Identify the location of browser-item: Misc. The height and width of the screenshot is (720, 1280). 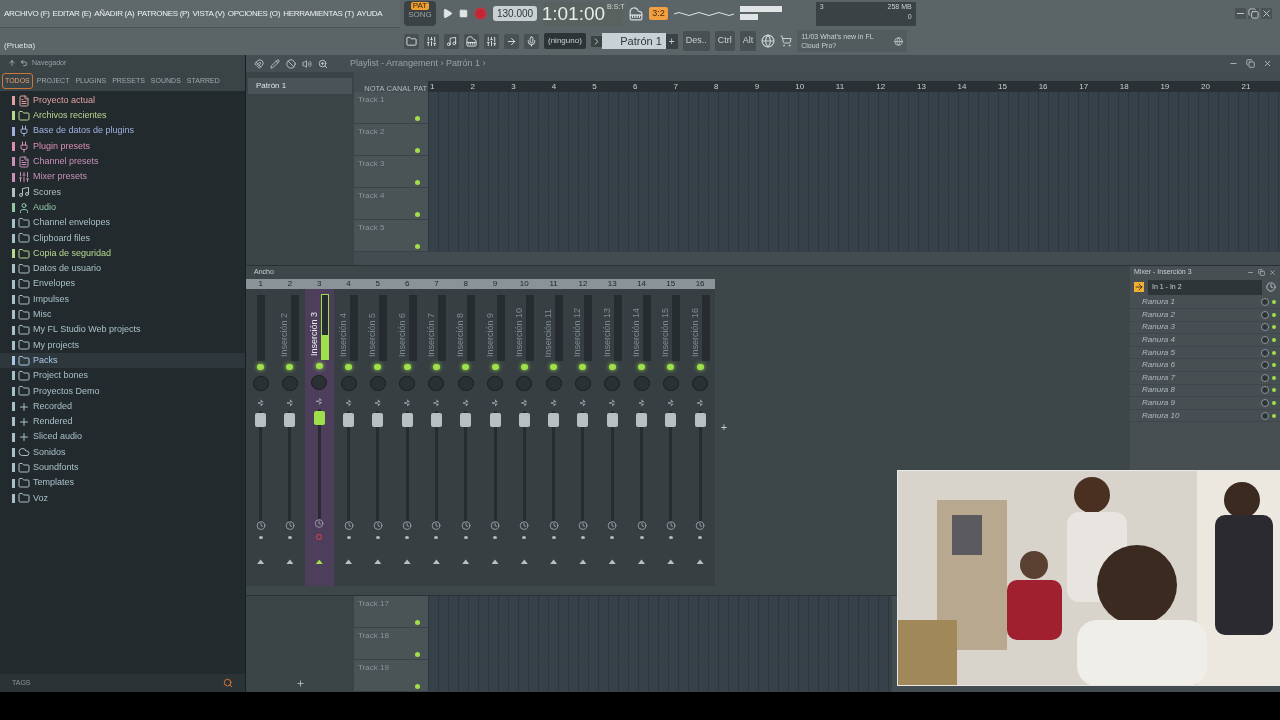
(42, 315).